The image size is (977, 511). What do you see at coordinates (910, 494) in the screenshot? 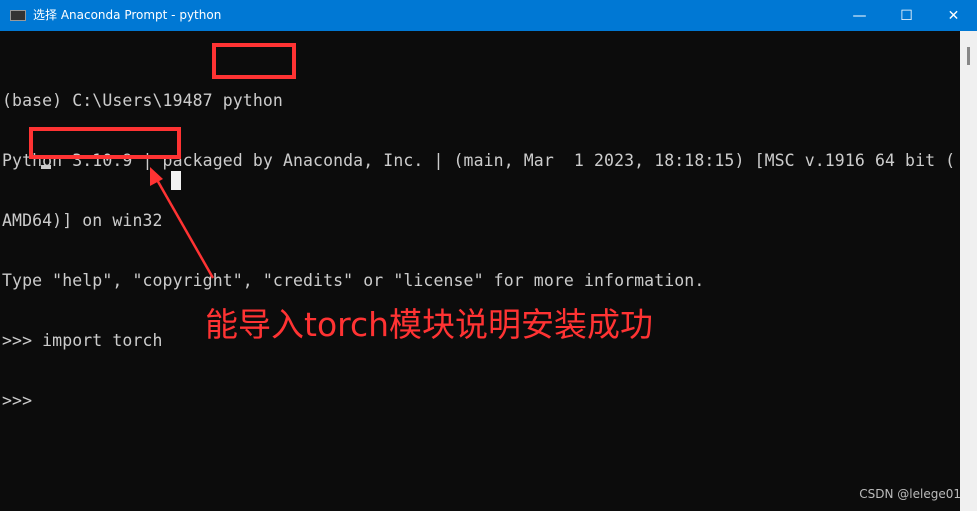
I see `watermark: CSDN @lelege01` at bounding box center [910, 494].